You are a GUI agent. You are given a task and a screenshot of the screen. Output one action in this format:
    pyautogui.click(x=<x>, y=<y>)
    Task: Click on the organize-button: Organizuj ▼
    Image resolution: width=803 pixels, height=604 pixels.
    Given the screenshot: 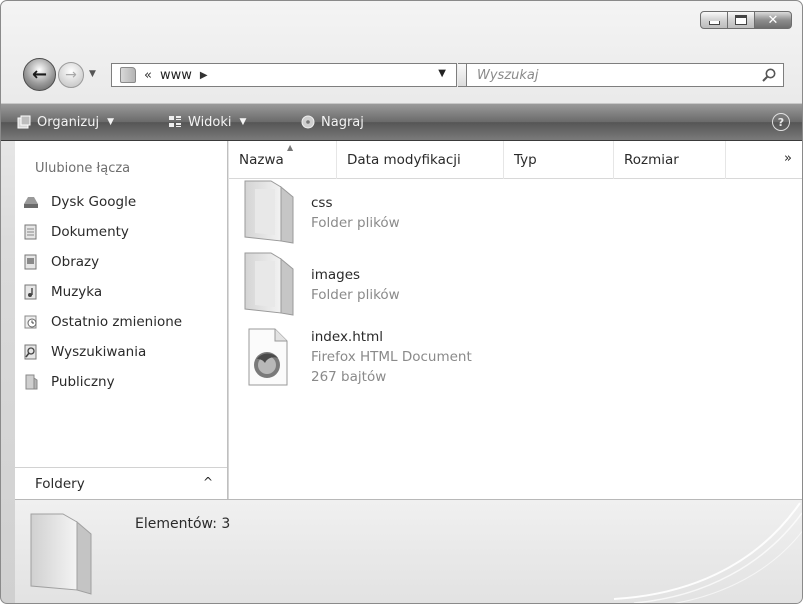 What is the action you would take?
    pyautogui.click(x=65, y=122)
    